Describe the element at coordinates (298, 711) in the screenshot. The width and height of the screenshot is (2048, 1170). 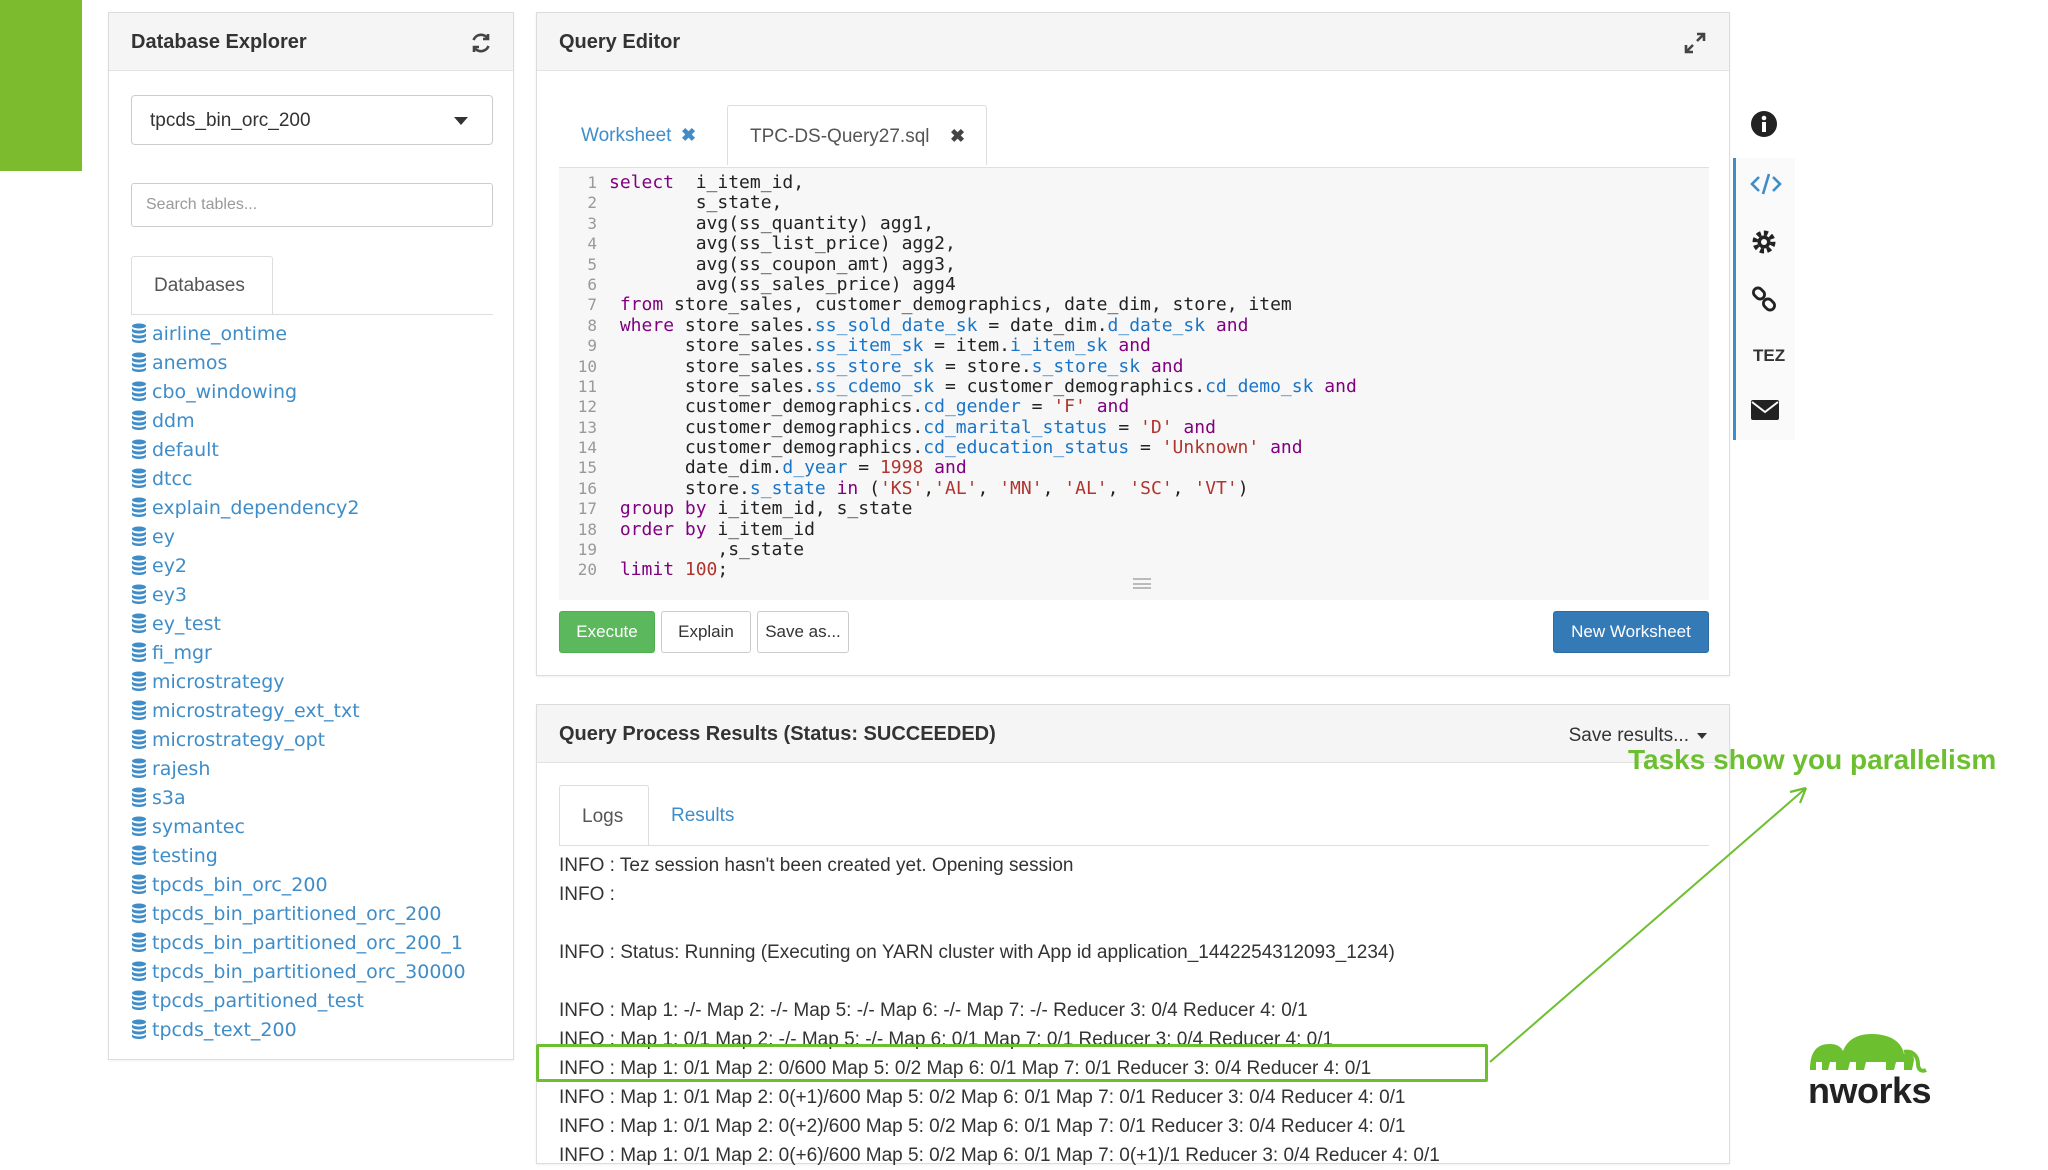
I see `list-item: microstrategy_ext_txt` at that location.